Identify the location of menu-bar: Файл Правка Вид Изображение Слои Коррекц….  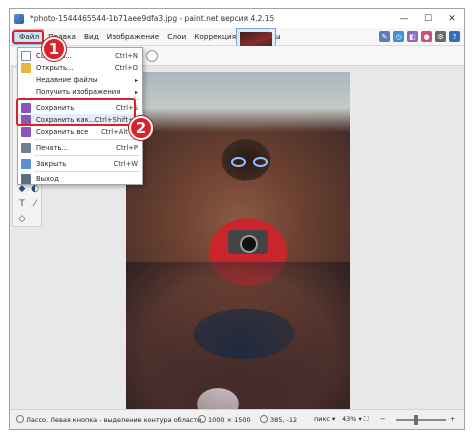
(237, 46).